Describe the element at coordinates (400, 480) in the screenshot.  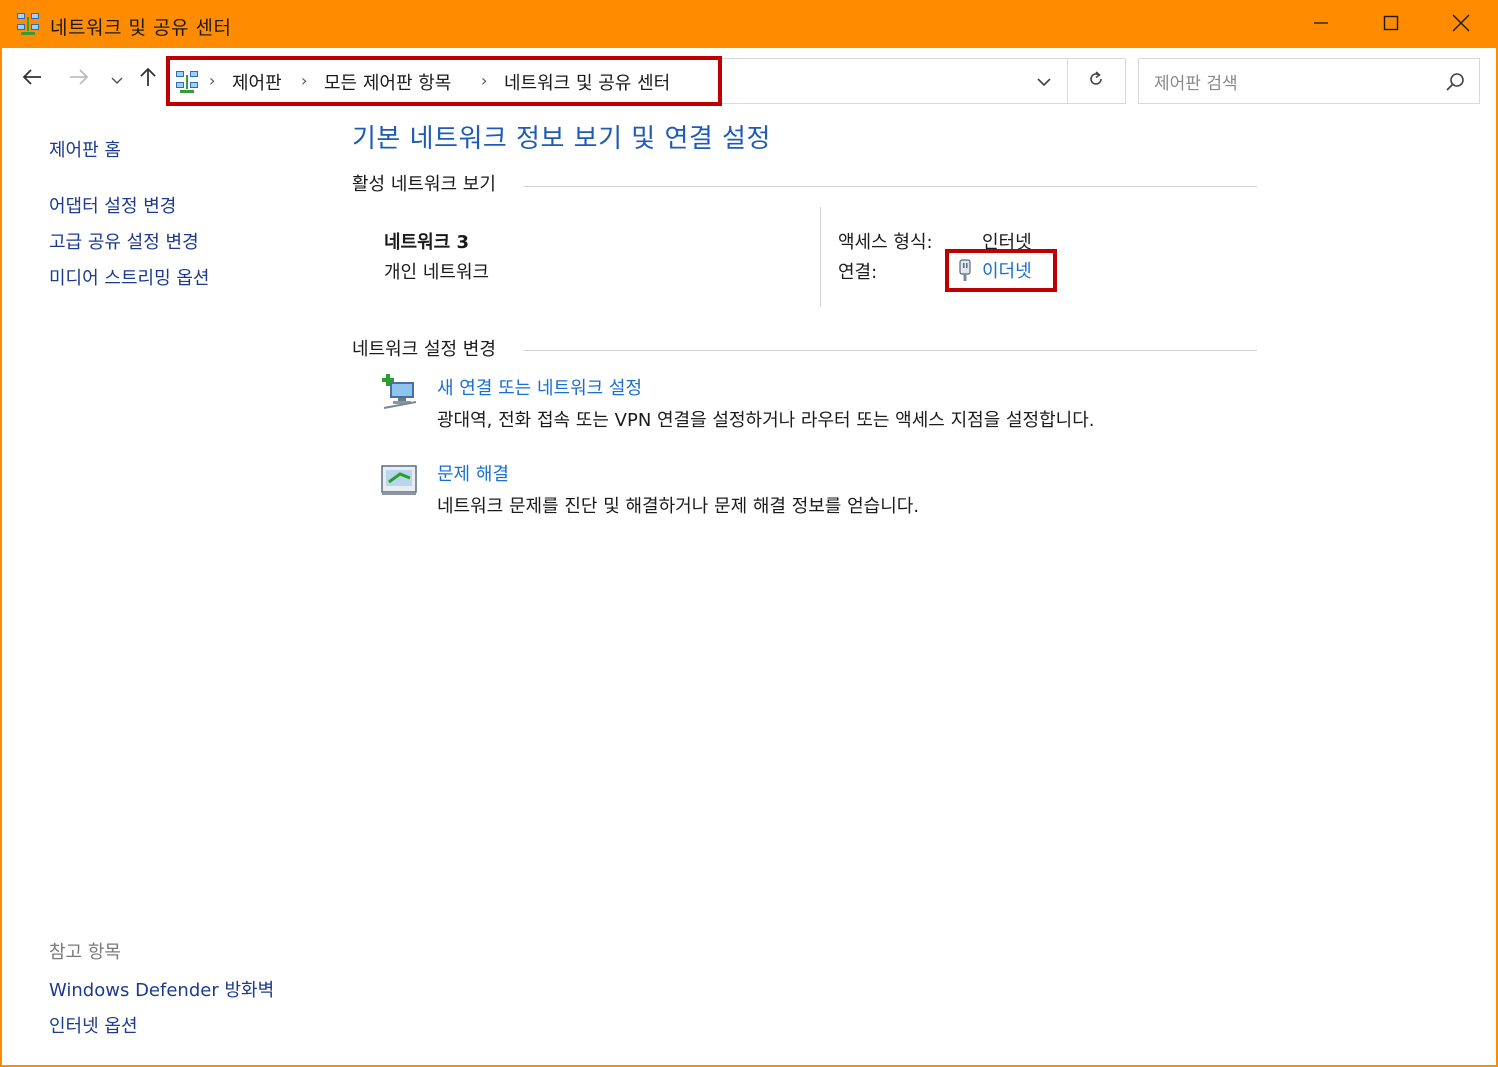
I see `troubleshoot-icon` at that location.